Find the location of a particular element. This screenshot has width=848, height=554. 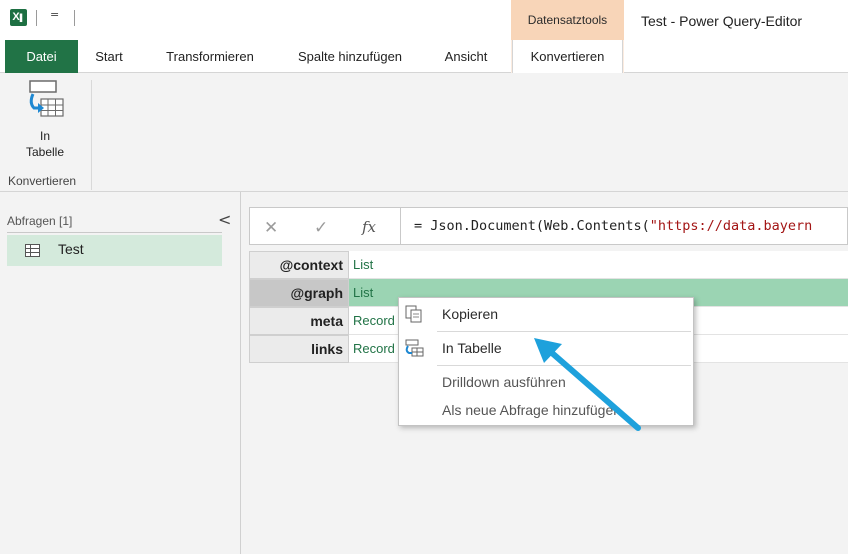

context-tab-group-text: Datensatztools is located at coordinates (567, 20).